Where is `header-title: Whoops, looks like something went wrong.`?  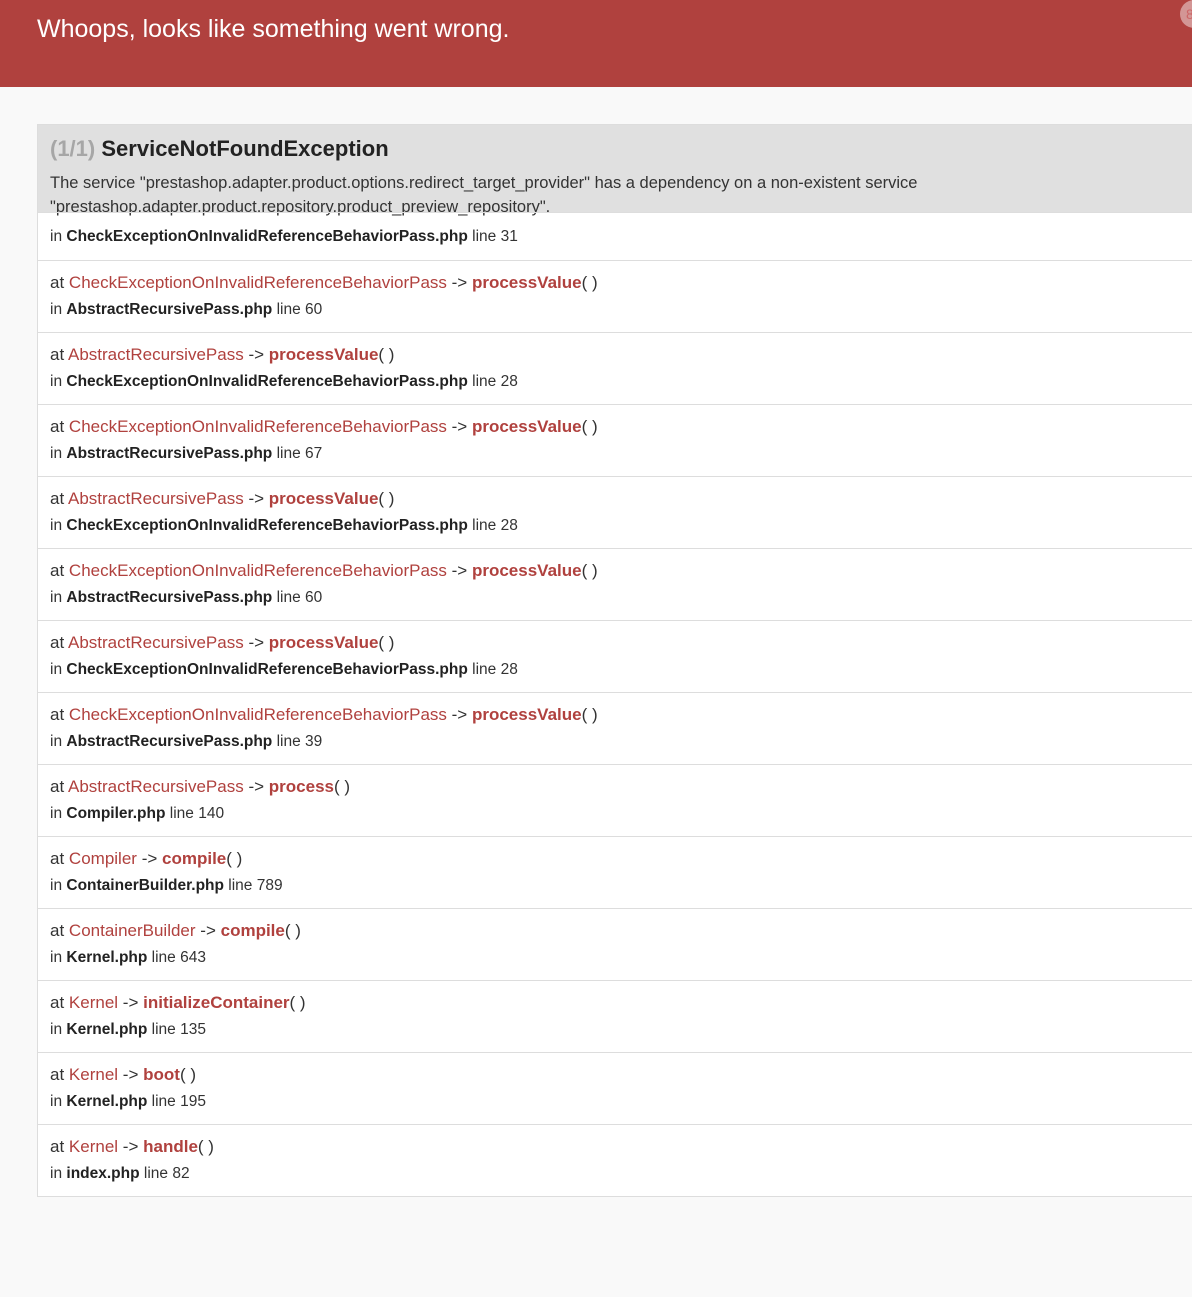 header-title: Whoops, looks like something went wrong. is located at coordinates (273, 29).